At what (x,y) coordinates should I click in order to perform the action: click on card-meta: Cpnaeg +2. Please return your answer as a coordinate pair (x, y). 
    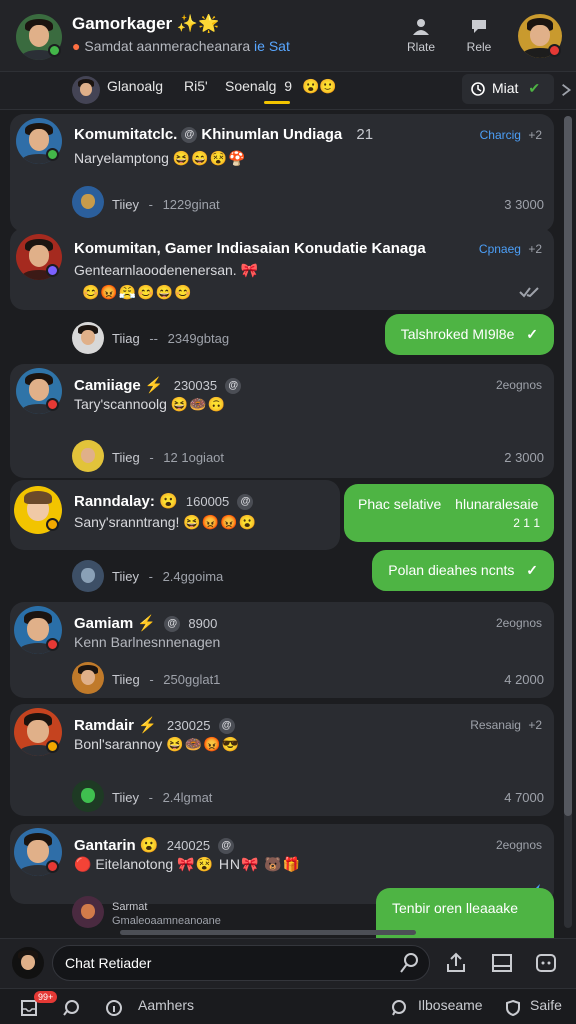
    Looking at the image, I should click on (510, 249).